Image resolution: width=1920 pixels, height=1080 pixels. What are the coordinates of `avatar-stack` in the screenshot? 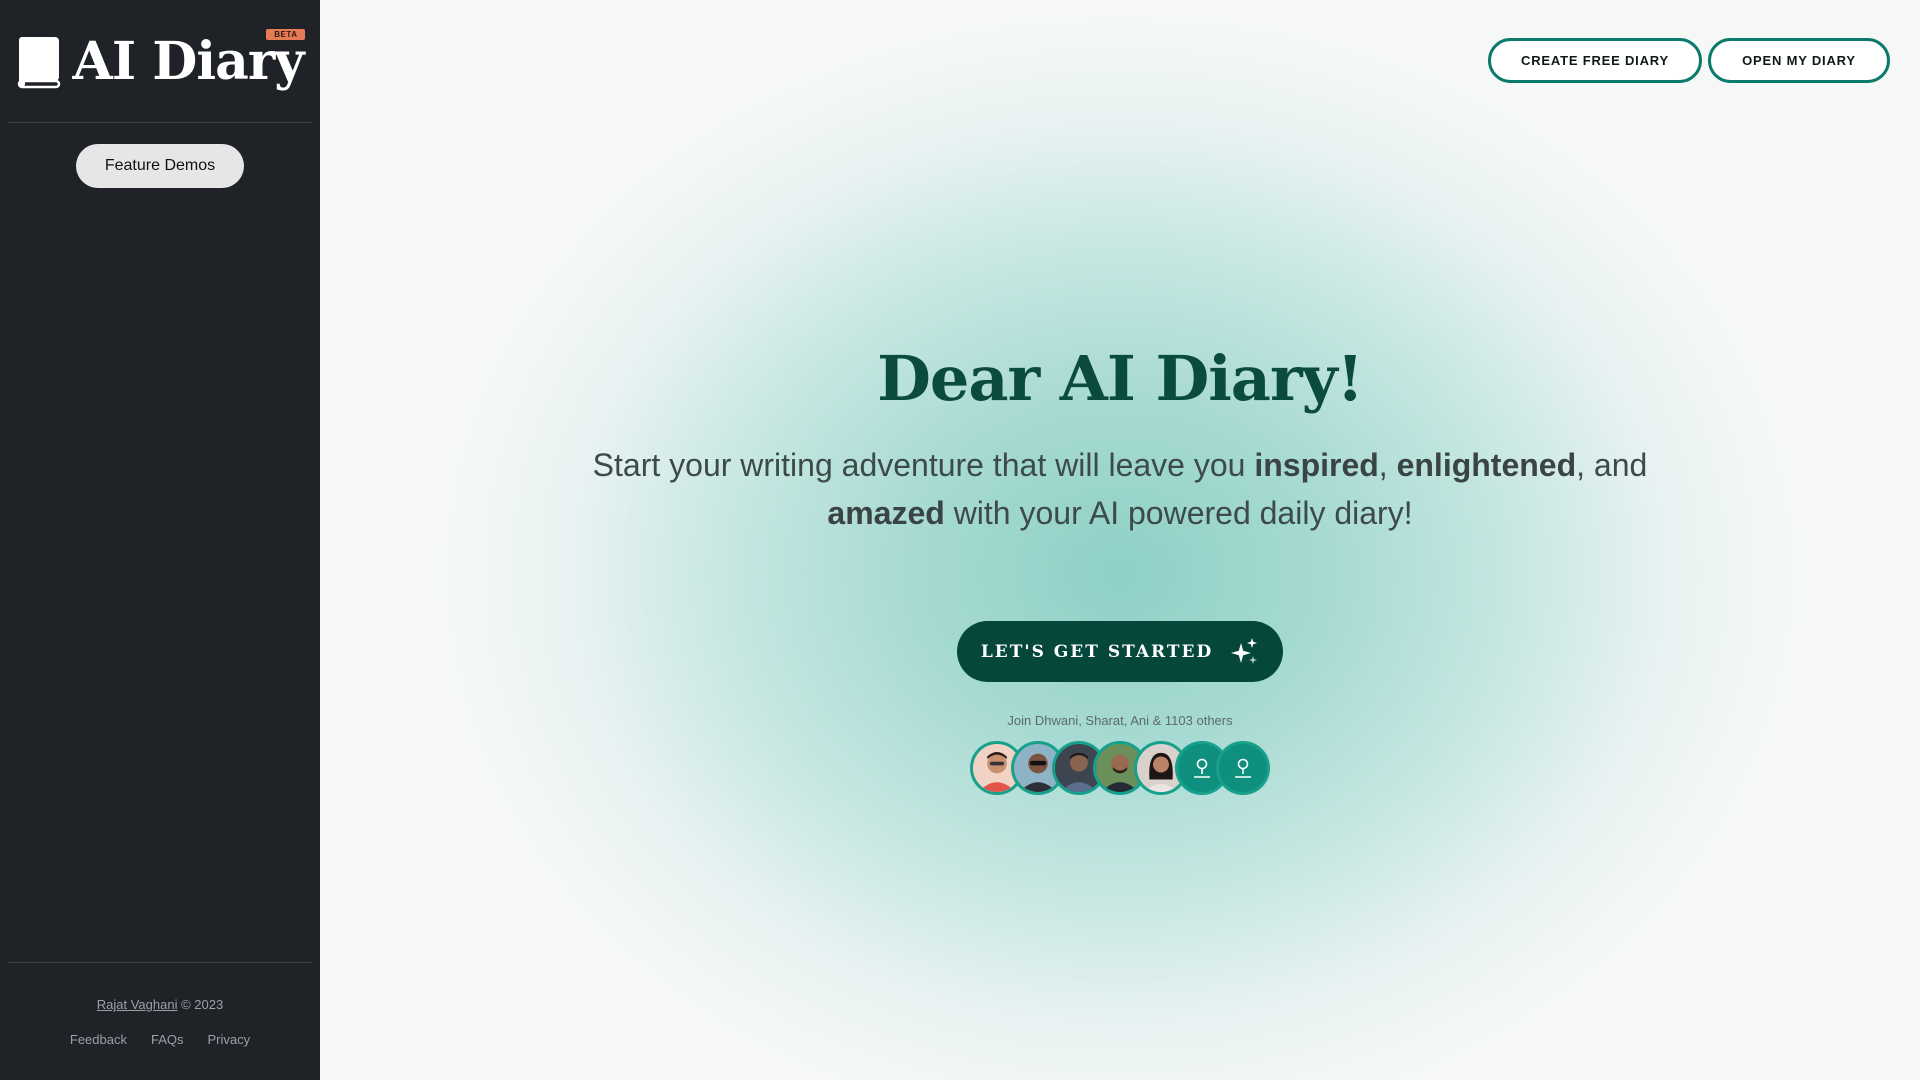 It's located at (1120, 768).